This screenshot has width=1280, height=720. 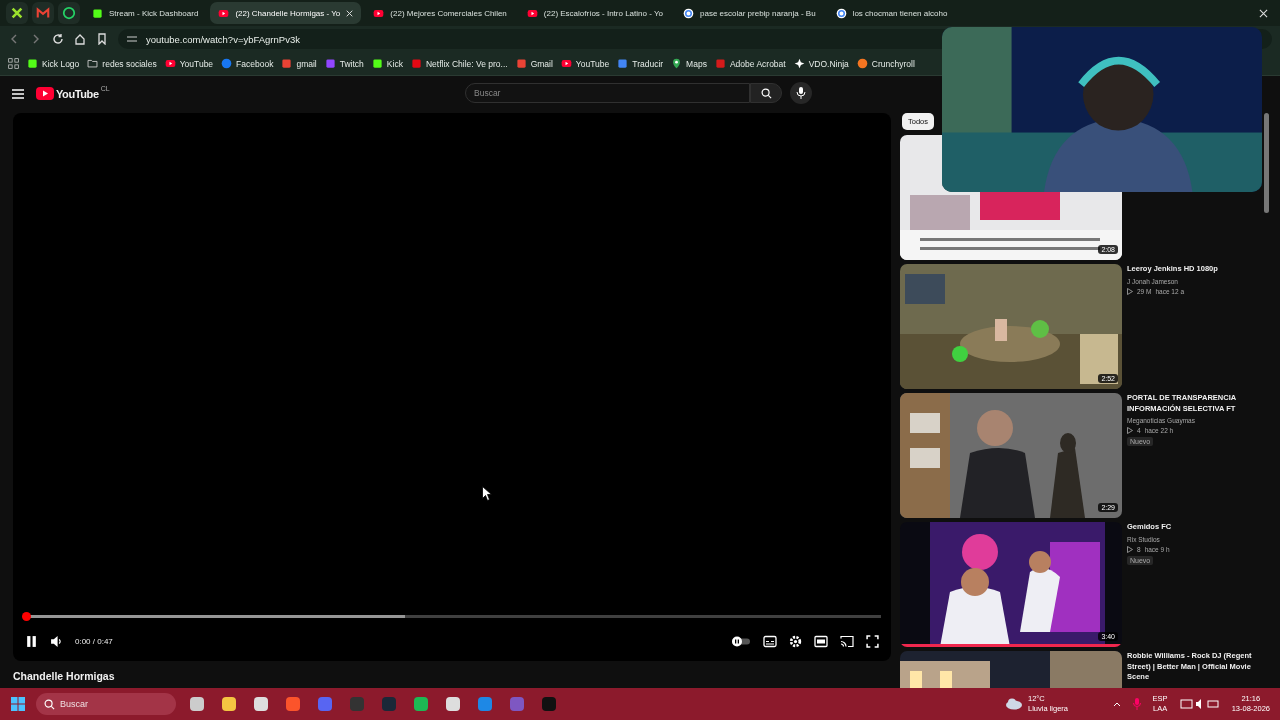 I want to click on start-icon, so click(x=18, y=704).